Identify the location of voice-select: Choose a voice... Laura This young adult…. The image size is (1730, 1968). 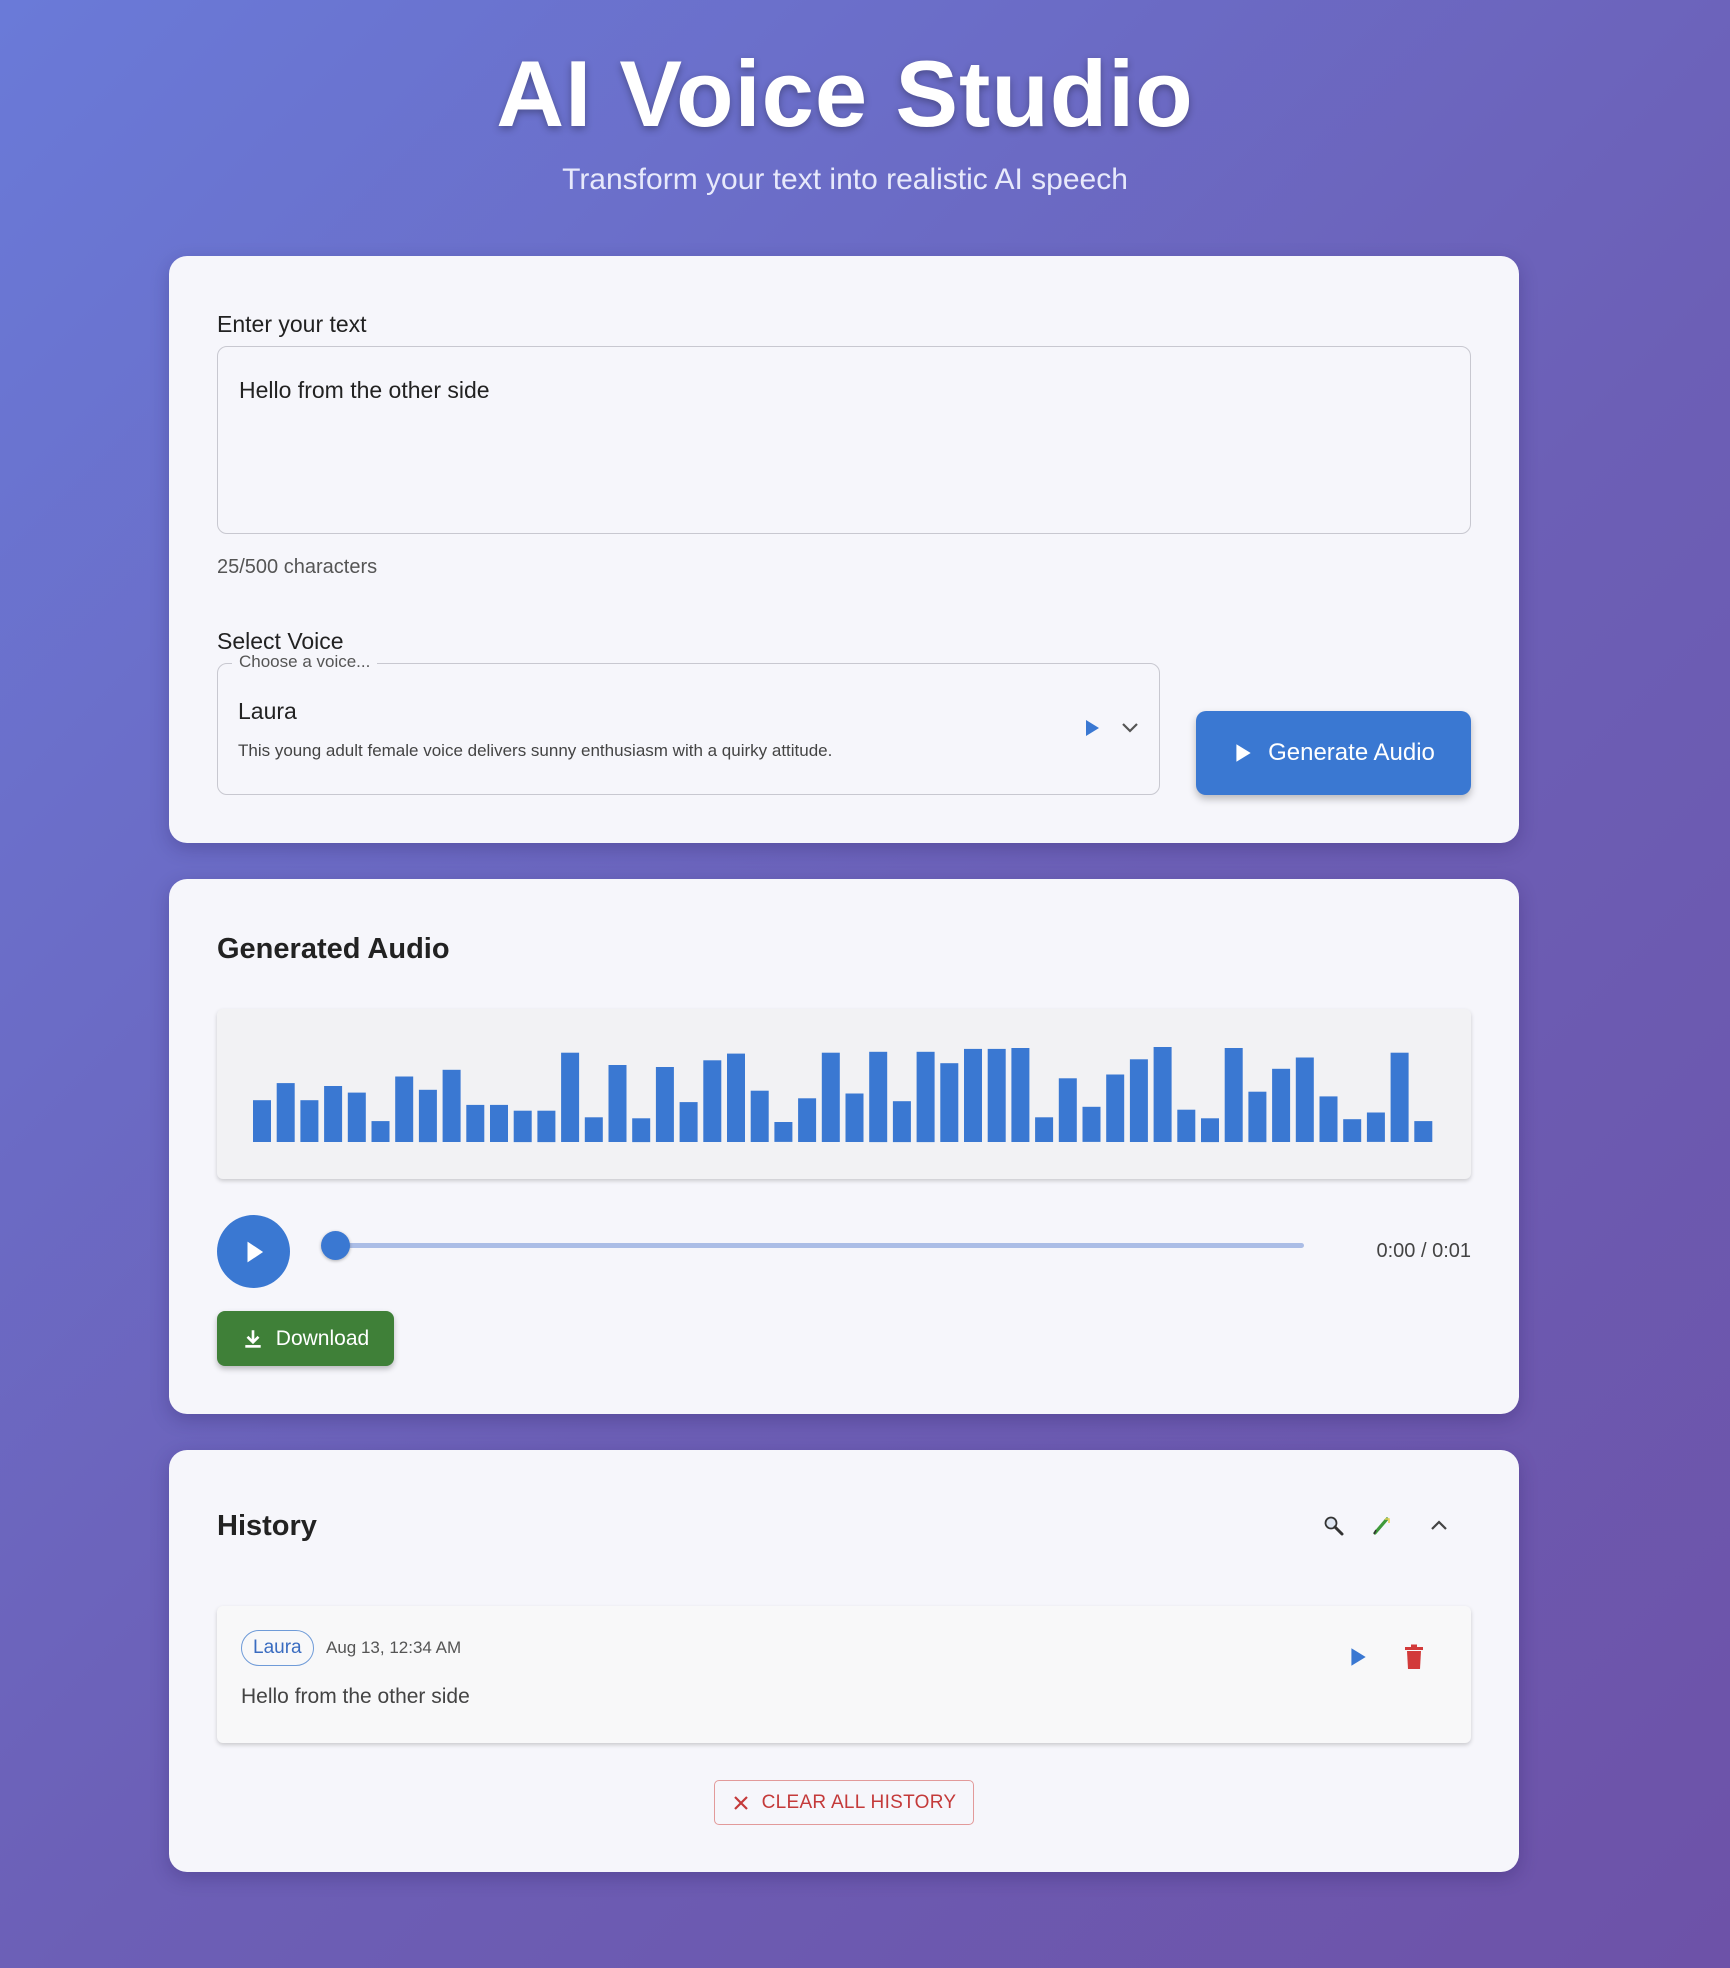
(688, 723).